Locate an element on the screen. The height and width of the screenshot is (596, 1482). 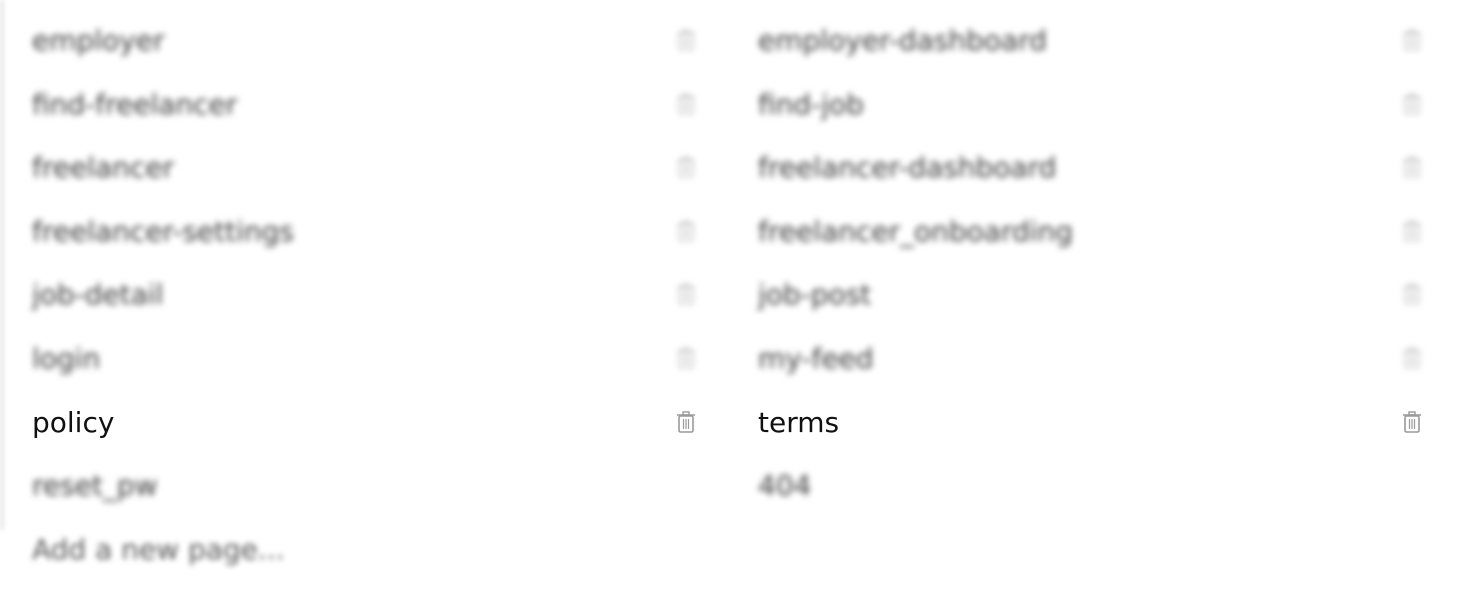
page-name: my-feed is located at coordinates (816, 358).